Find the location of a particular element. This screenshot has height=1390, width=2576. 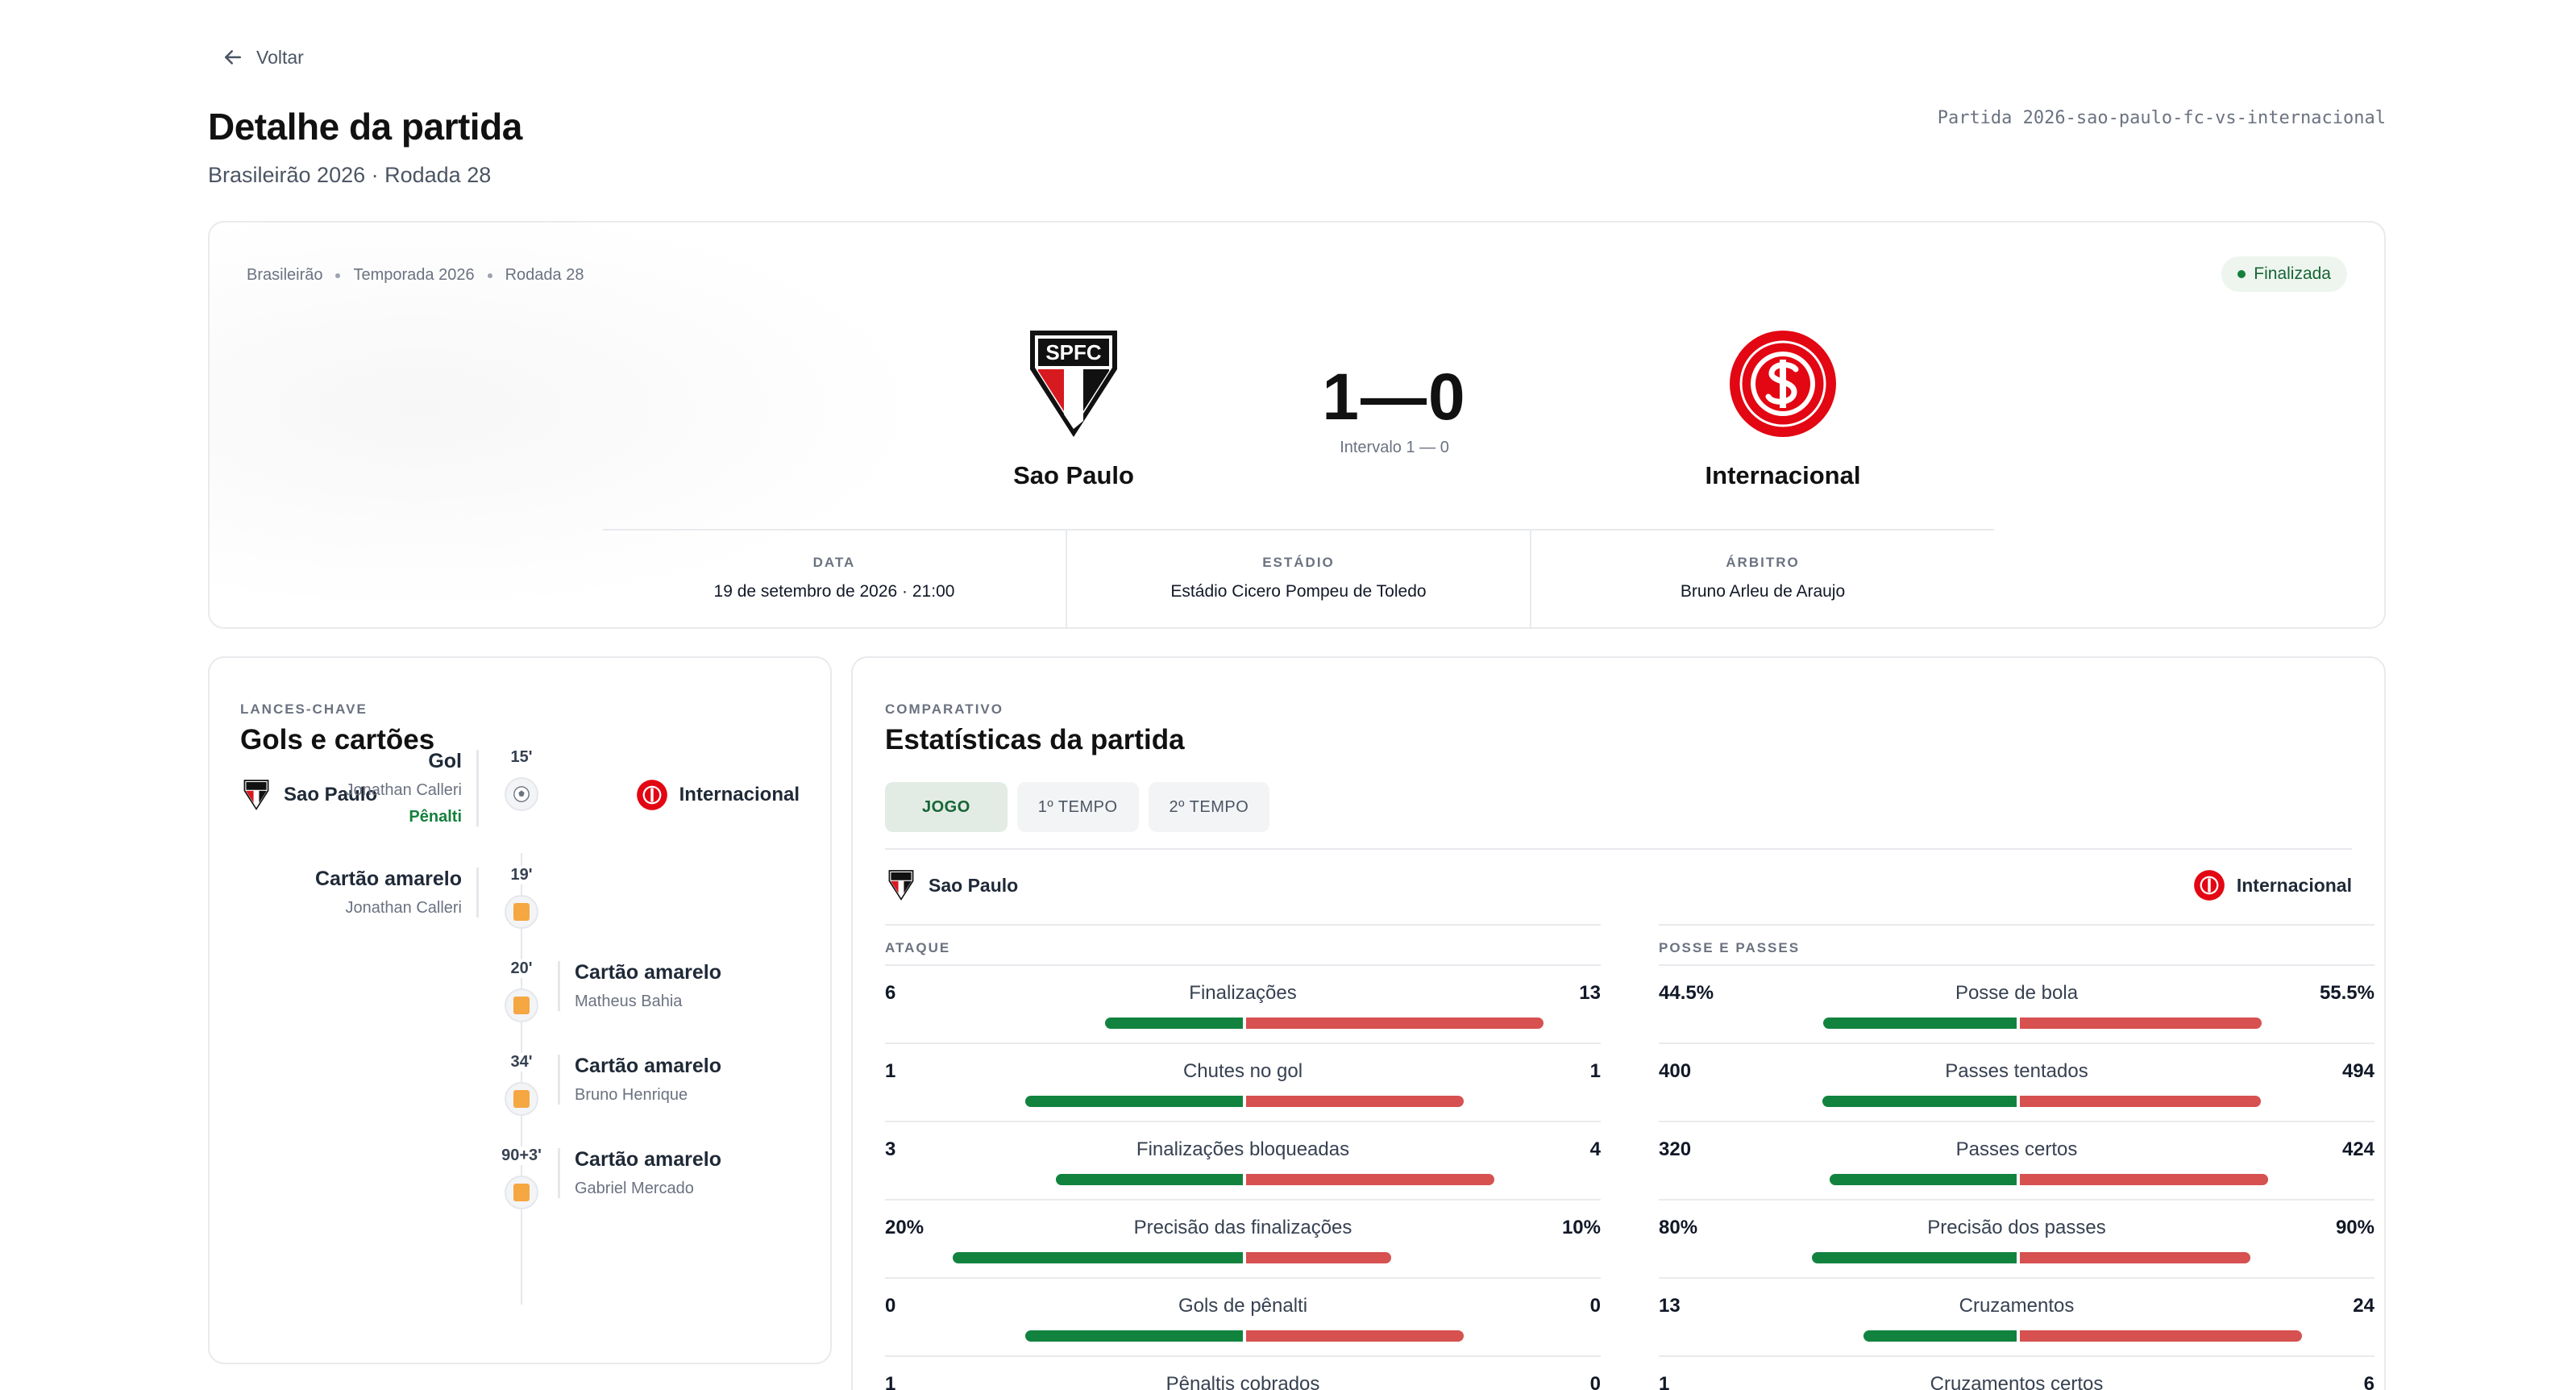

stat-row: 44.5% Posse de bola 55.5% is located at coordinates (2016, 1003).